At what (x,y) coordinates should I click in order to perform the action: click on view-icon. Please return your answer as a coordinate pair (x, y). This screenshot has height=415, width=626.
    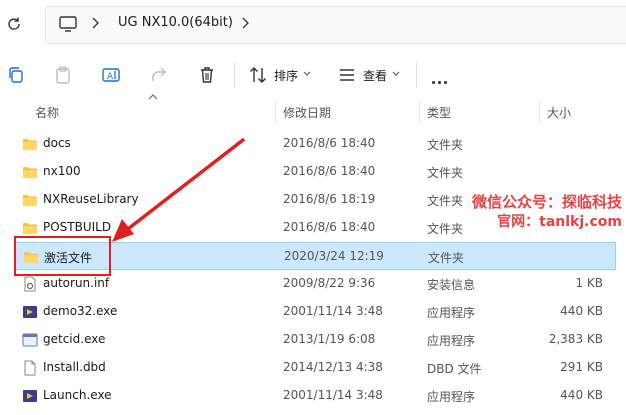
    Looking at the image, I should click on (347, 75).